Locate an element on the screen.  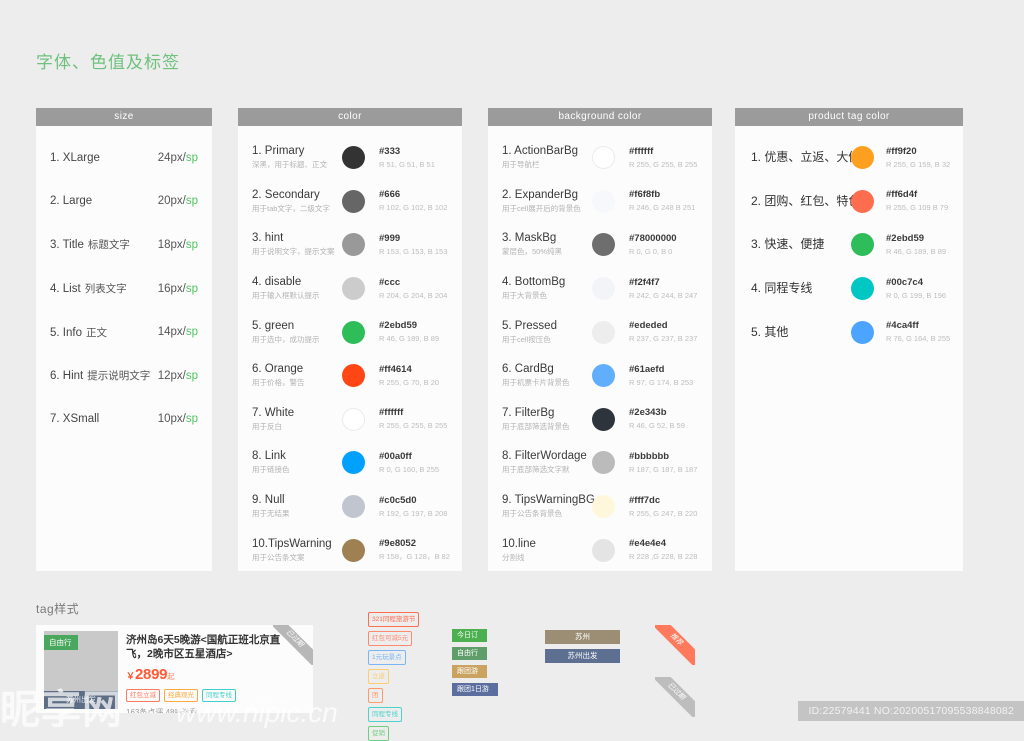
background-color-row-values: #e4e4e4 R 228 ,G 228, B 228 is located at coordinates (670, 550).